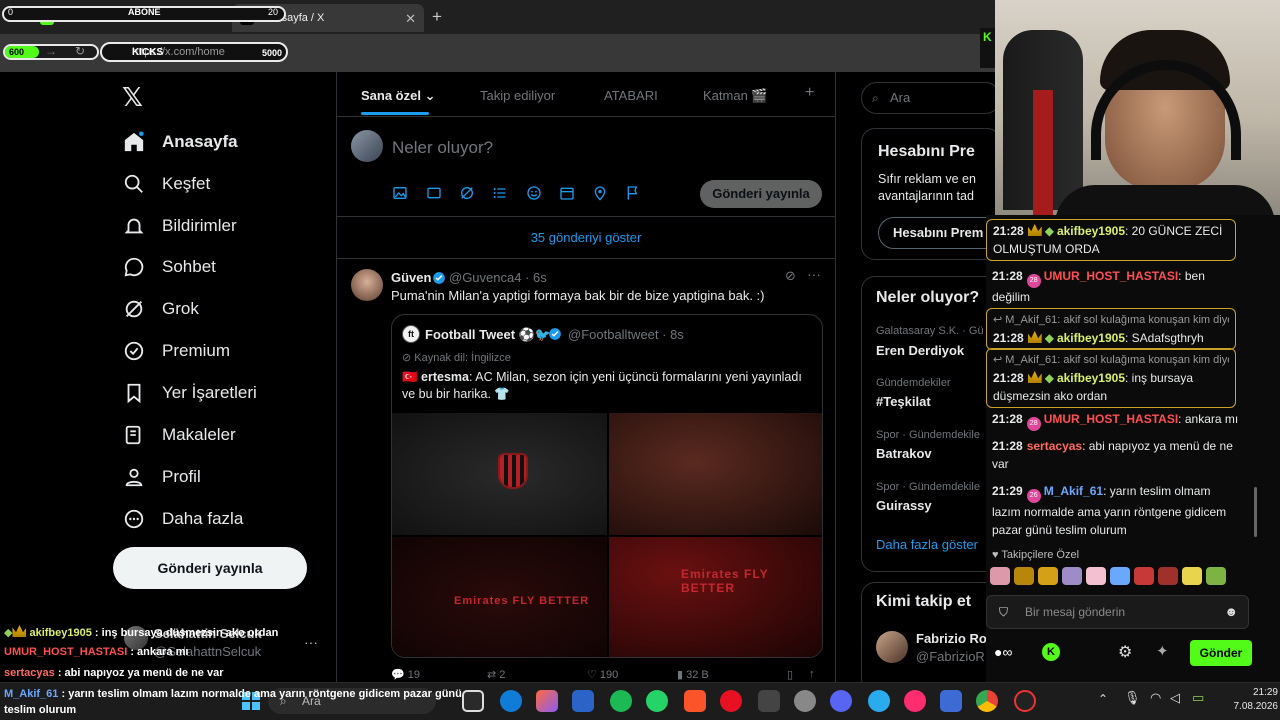  I want to click on forward-icon: →, so click(51, 51).